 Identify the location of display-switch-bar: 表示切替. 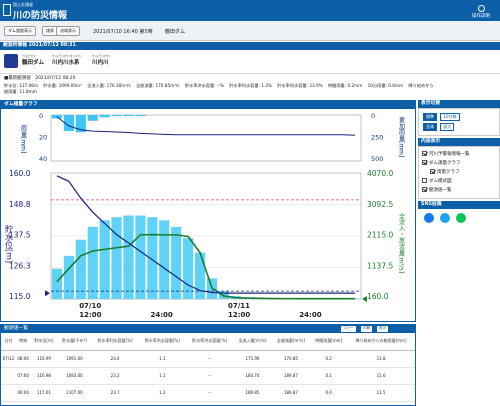
(459, 104).